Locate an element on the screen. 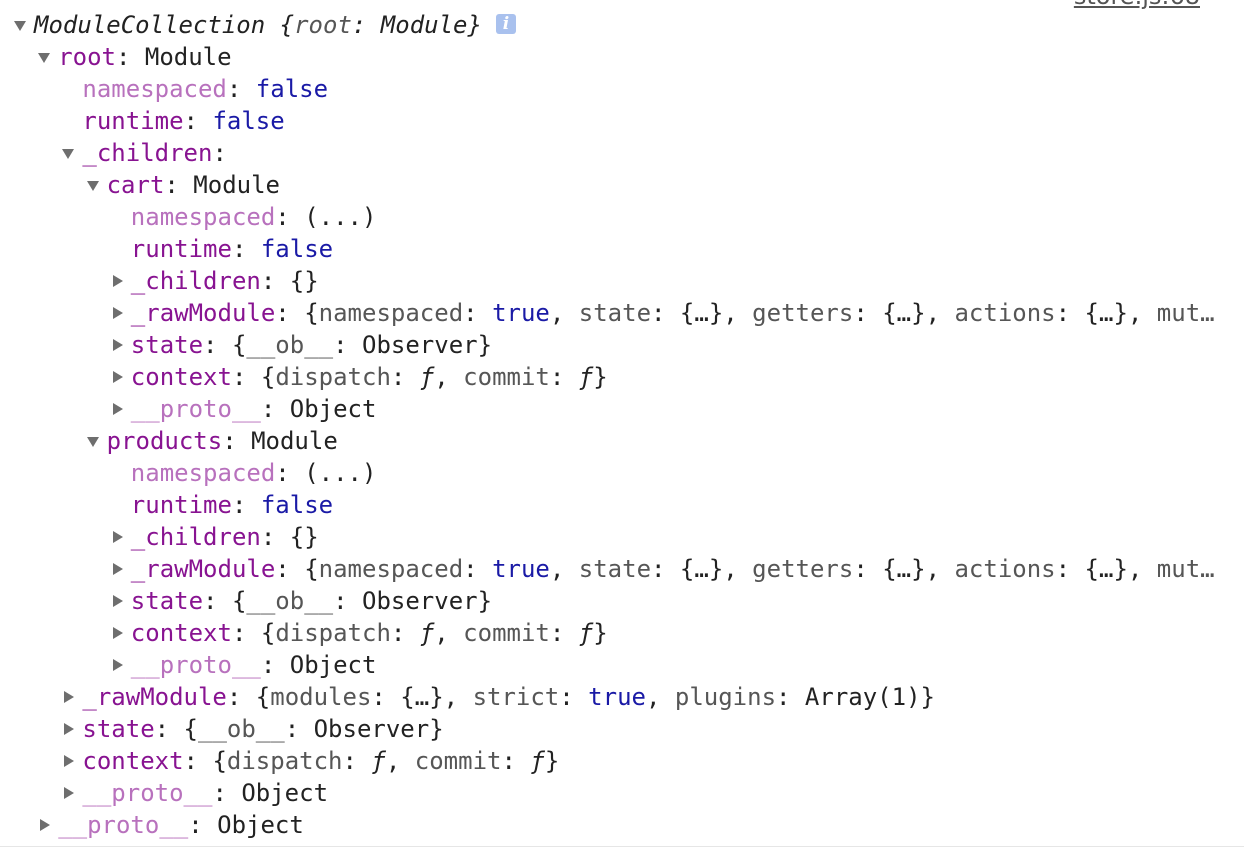  property-value: strict is located at coordinates (516, 697).